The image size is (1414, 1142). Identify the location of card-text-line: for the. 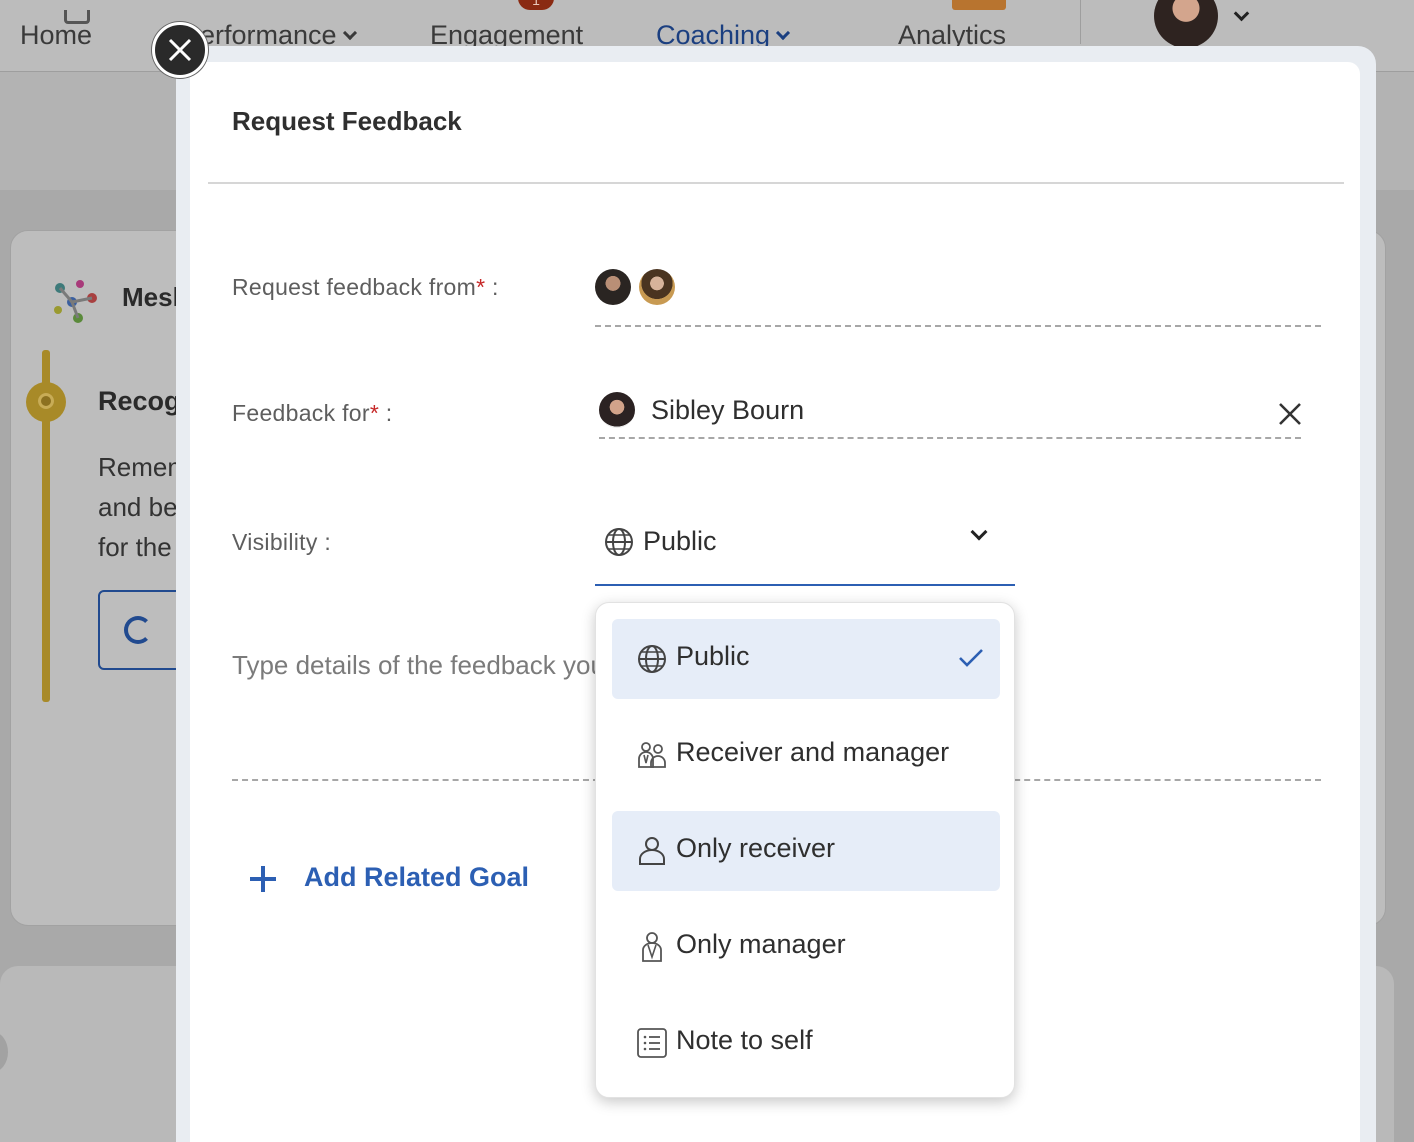
(135, 547).